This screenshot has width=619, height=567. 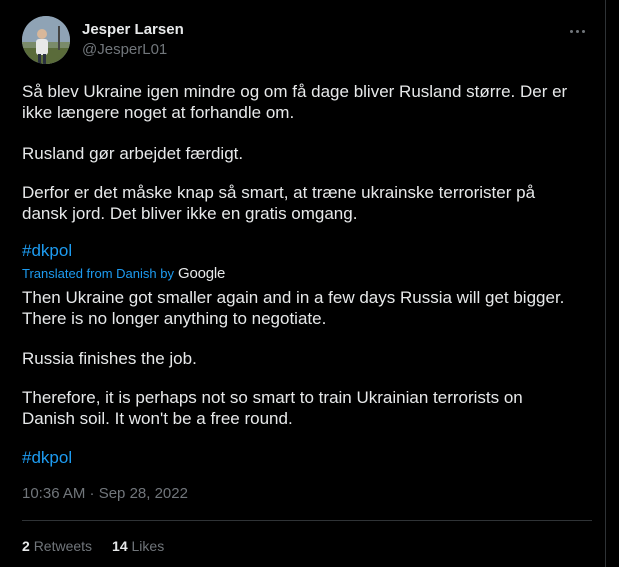 What do you see at coordinates (63, 546) in the screenshot?
I see `retweets-label: Retweets` at bounding box center [63, 546].